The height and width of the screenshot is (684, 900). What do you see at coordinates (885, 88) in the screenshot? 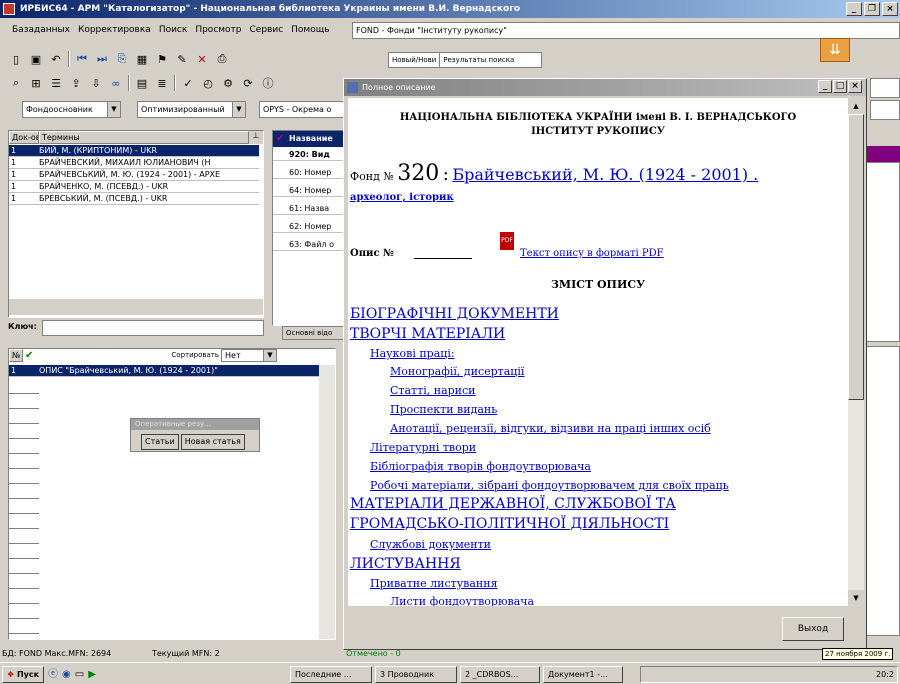
I see `right-combo` at bounding box center [885, 88].